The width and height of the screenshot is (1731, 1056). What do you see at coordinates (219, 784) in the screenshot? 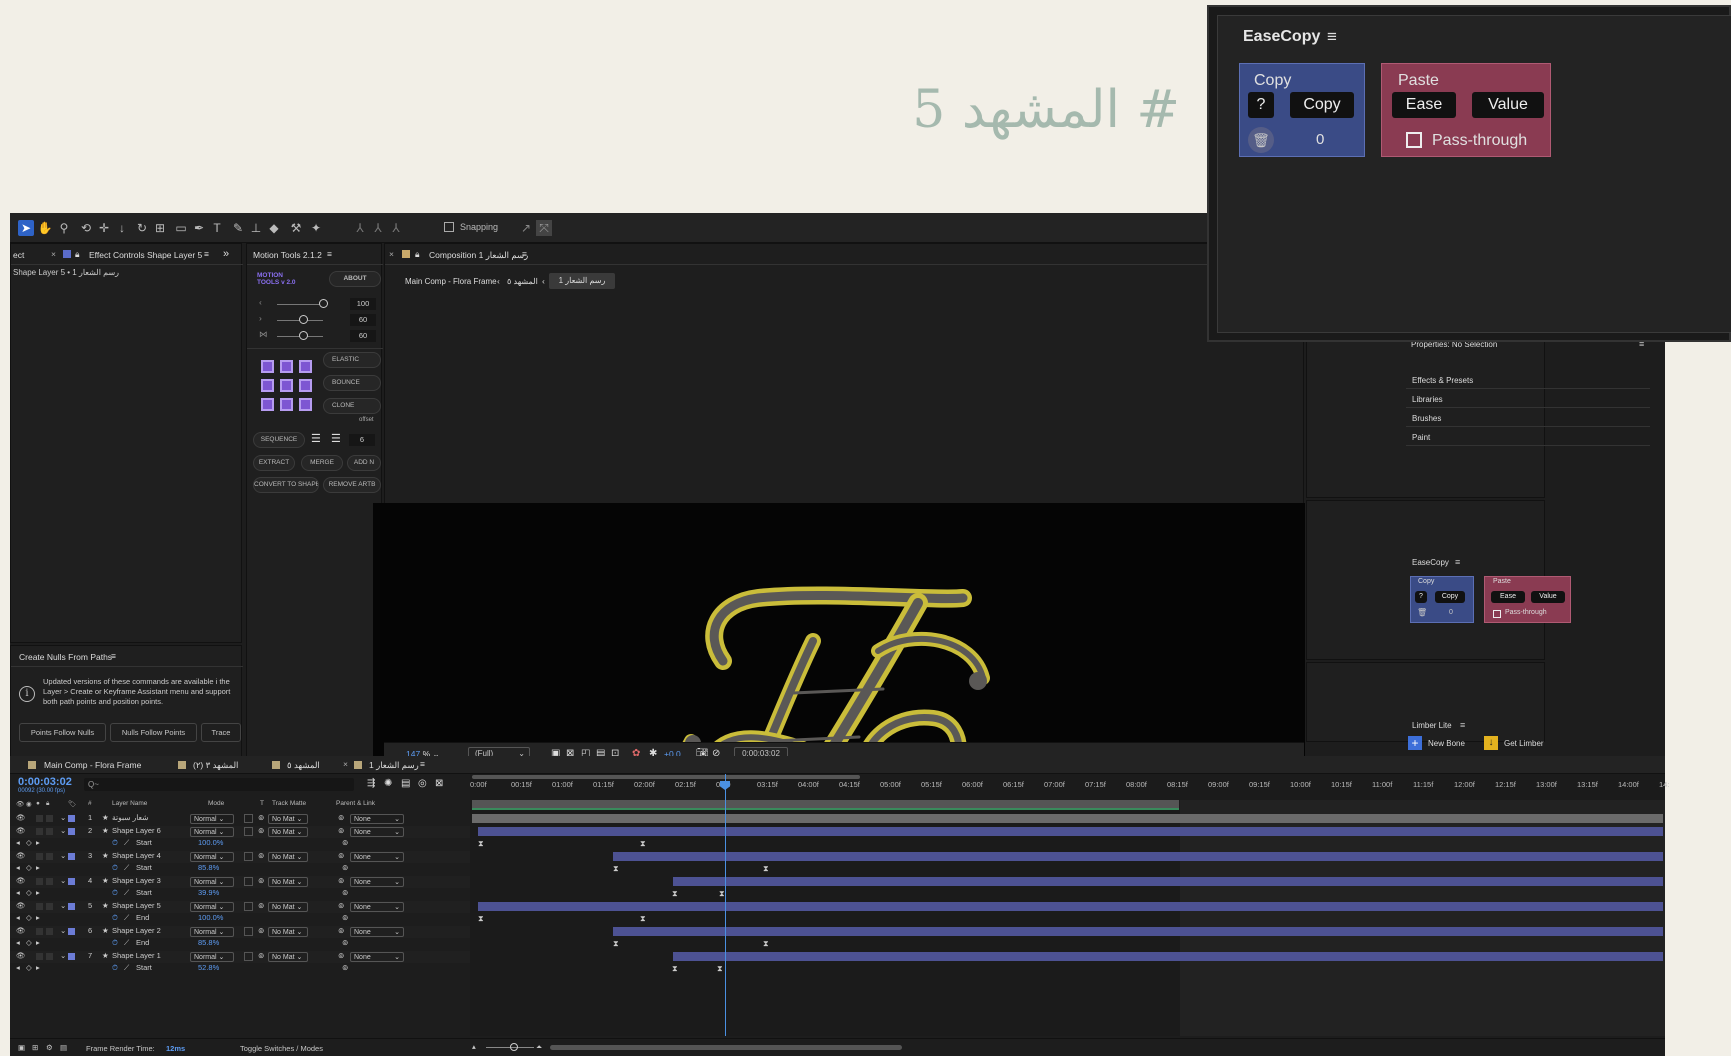
I see `layer-search-input: Q~` at bounding box center [219, 784].